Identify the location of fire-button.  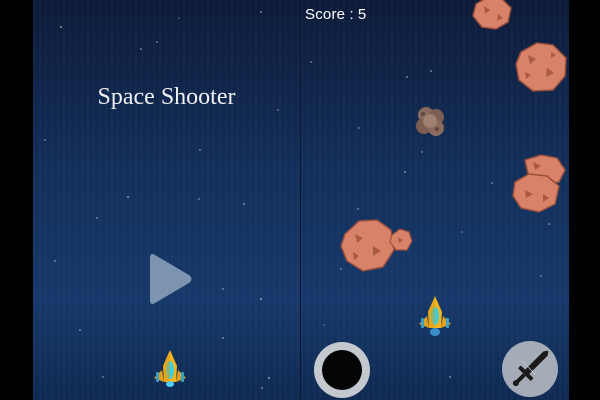
(530, 369).